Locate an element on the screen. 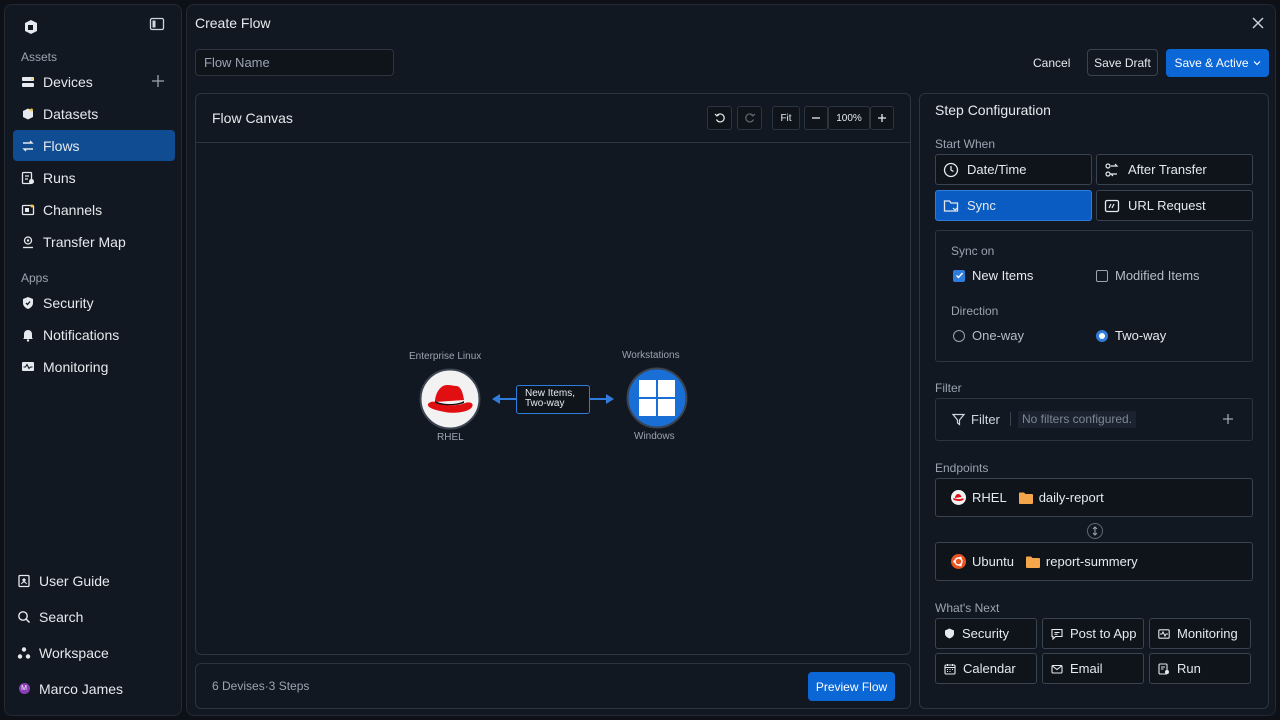 This screenshot has height=720, width=1280. sidebar-item-security: Security is located at coordinates (94, 302).